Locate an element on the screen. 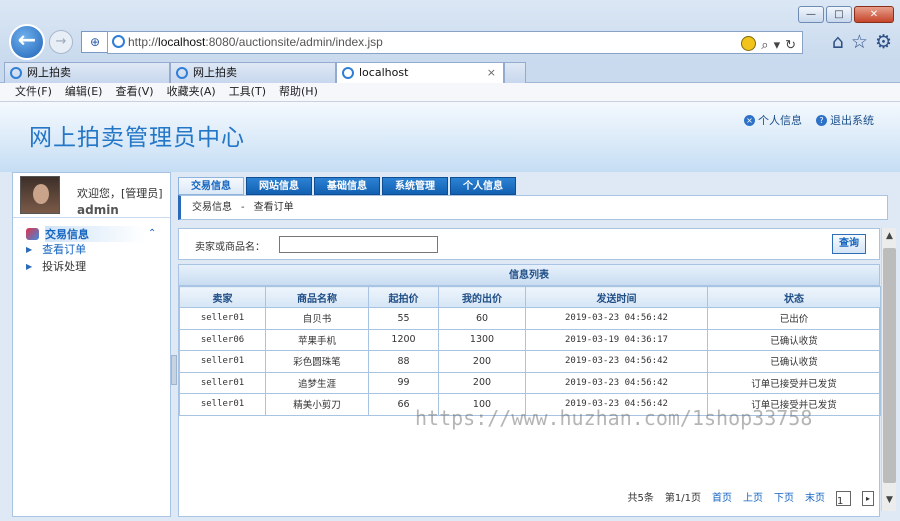 This screenshot has height=521, width=900. browser-tabbar: 网上拍卖 网上拍卖 localhost × is located at coordinates (450, 73).